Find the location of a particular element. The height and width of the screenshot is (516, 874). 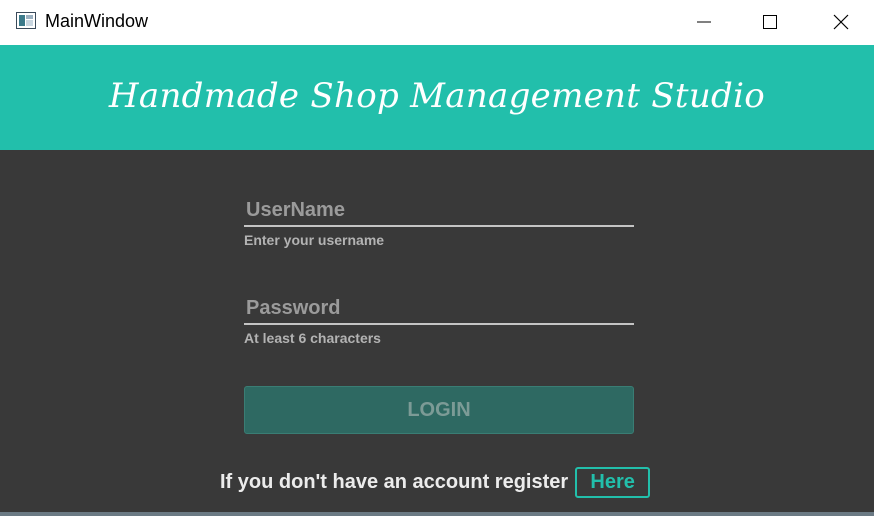

password-field: At least 6 characters is located at coordinates (439, 319).